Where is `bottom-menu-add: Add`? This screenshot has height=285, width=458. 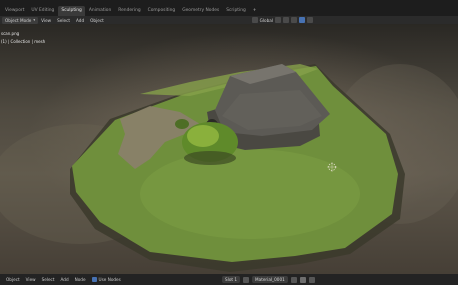
bottom-menu-add: Add is located at coordinates (65, 279).